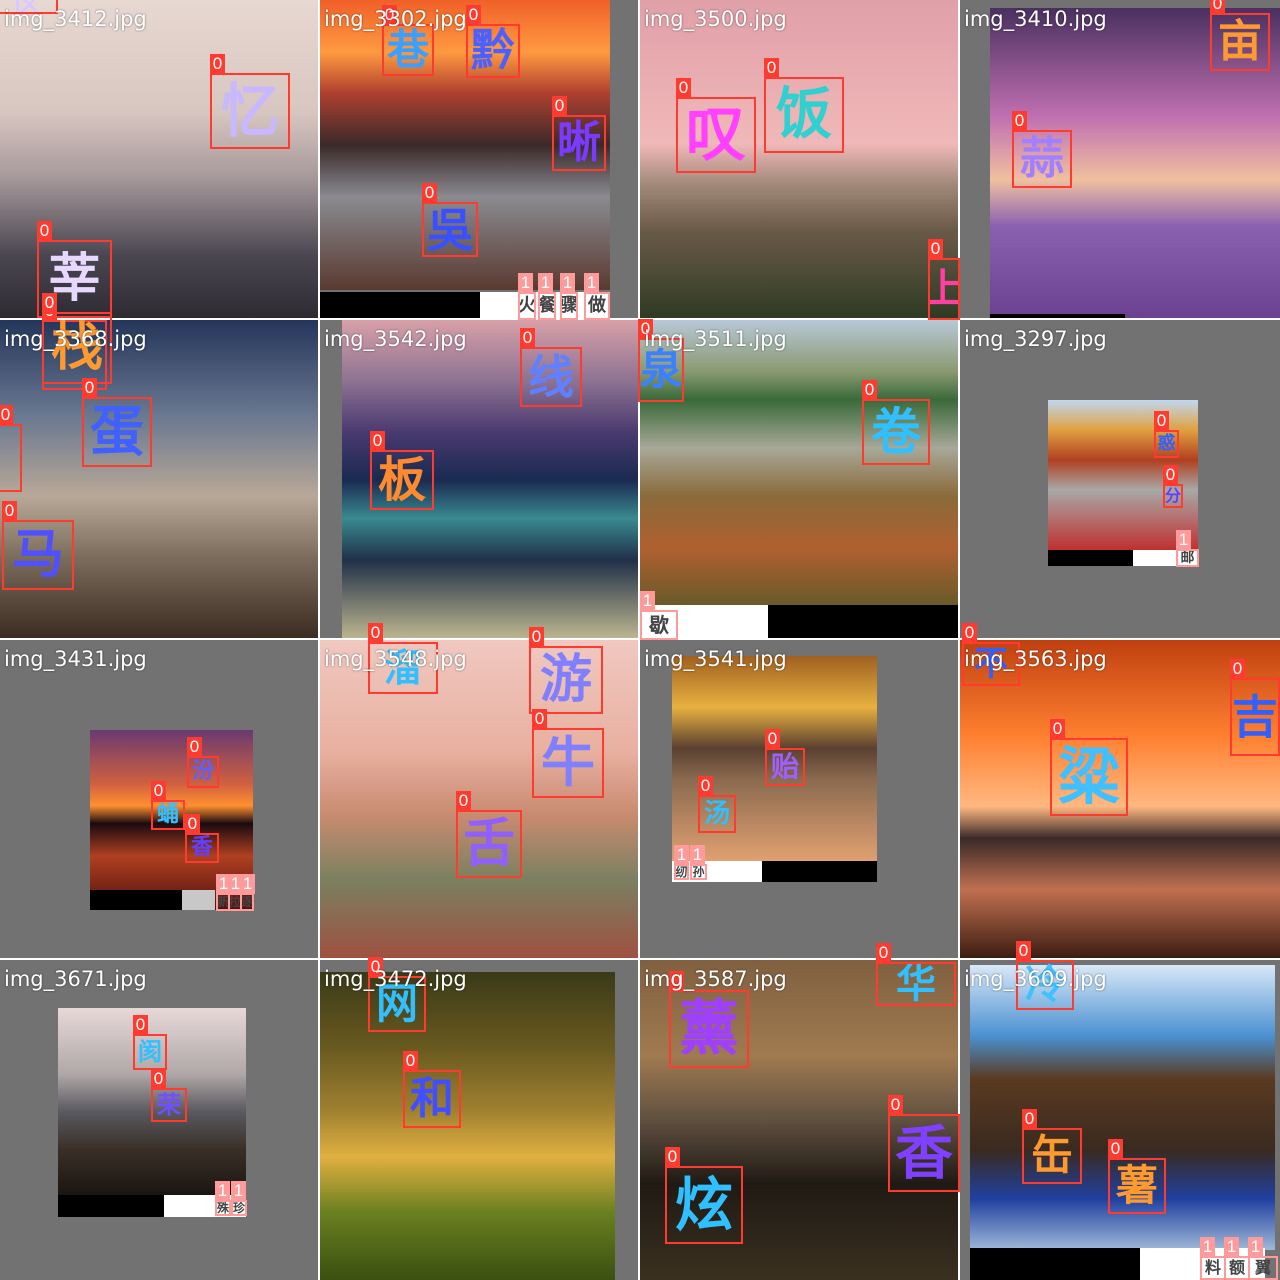 This screenshot has height=1280, width=1280. Describe the element at coordinates (402, 470) in the screenshot. I see `detection-box-class-0: 板0` at that location.